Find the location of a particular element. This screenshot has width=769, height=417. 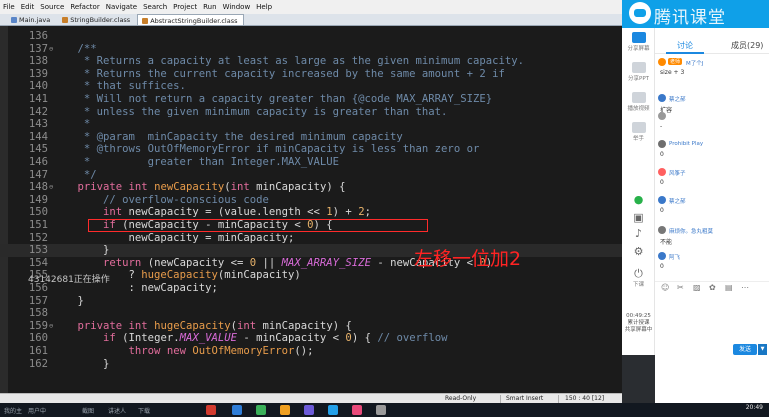

taskbar-label: 截图 is located at coordinates (88, 410).